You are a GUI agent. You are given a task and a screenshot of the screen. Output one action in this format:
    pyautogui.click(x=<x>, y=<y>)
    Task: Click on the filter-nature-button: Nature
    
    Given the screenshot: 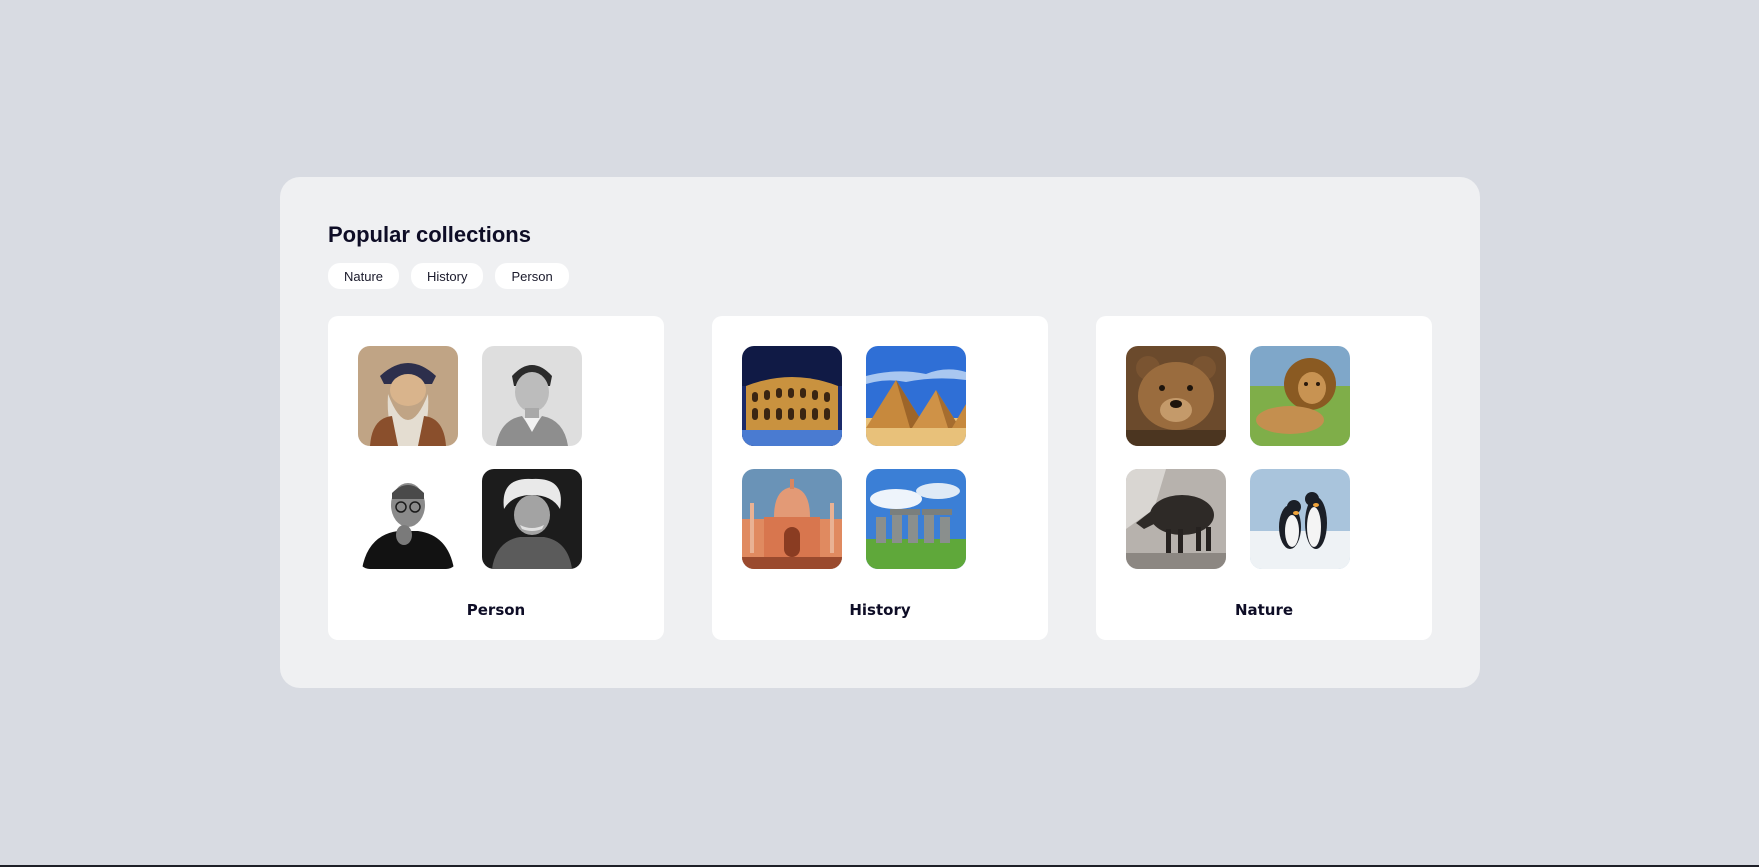 What is the action you would take?
    pyautogui.click(x=364, y=276)
    